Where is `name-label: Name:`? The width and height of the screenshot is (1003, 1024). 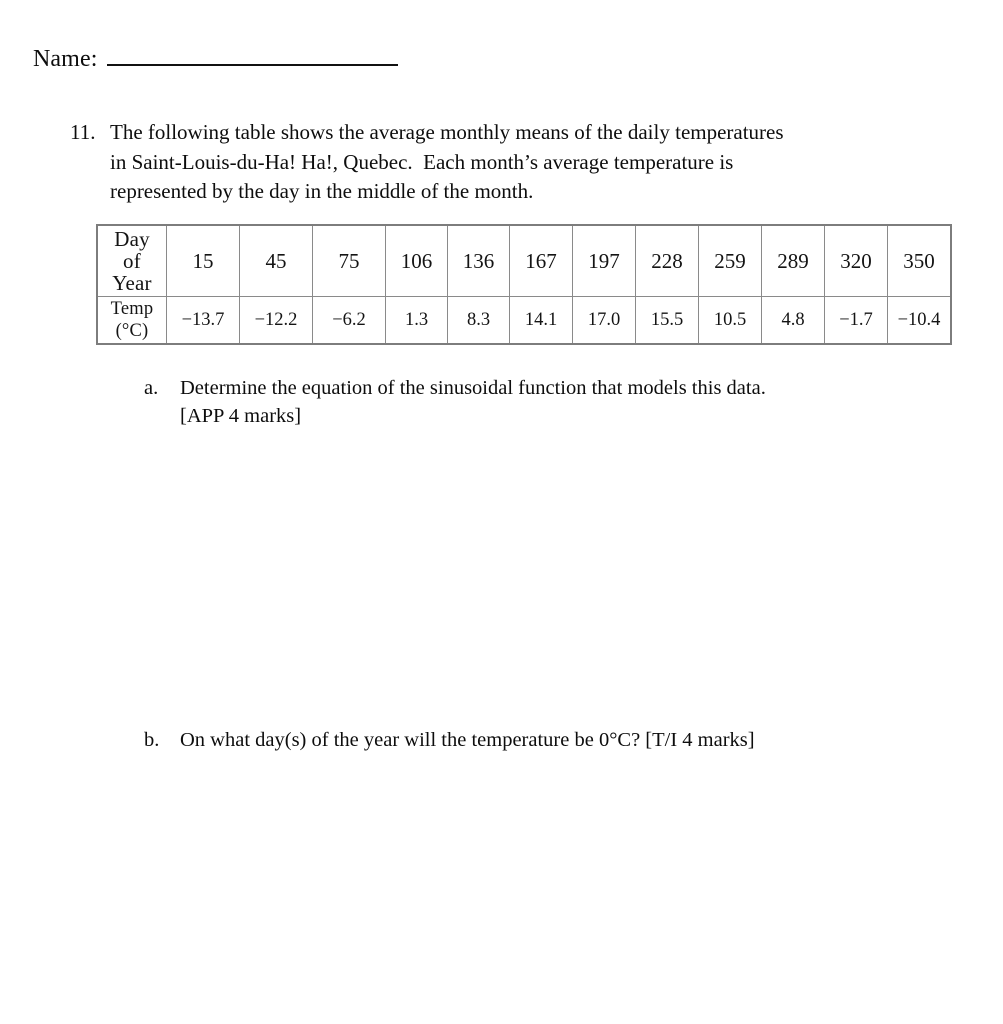
name-label: Name: is located at coordinates (65, 59).